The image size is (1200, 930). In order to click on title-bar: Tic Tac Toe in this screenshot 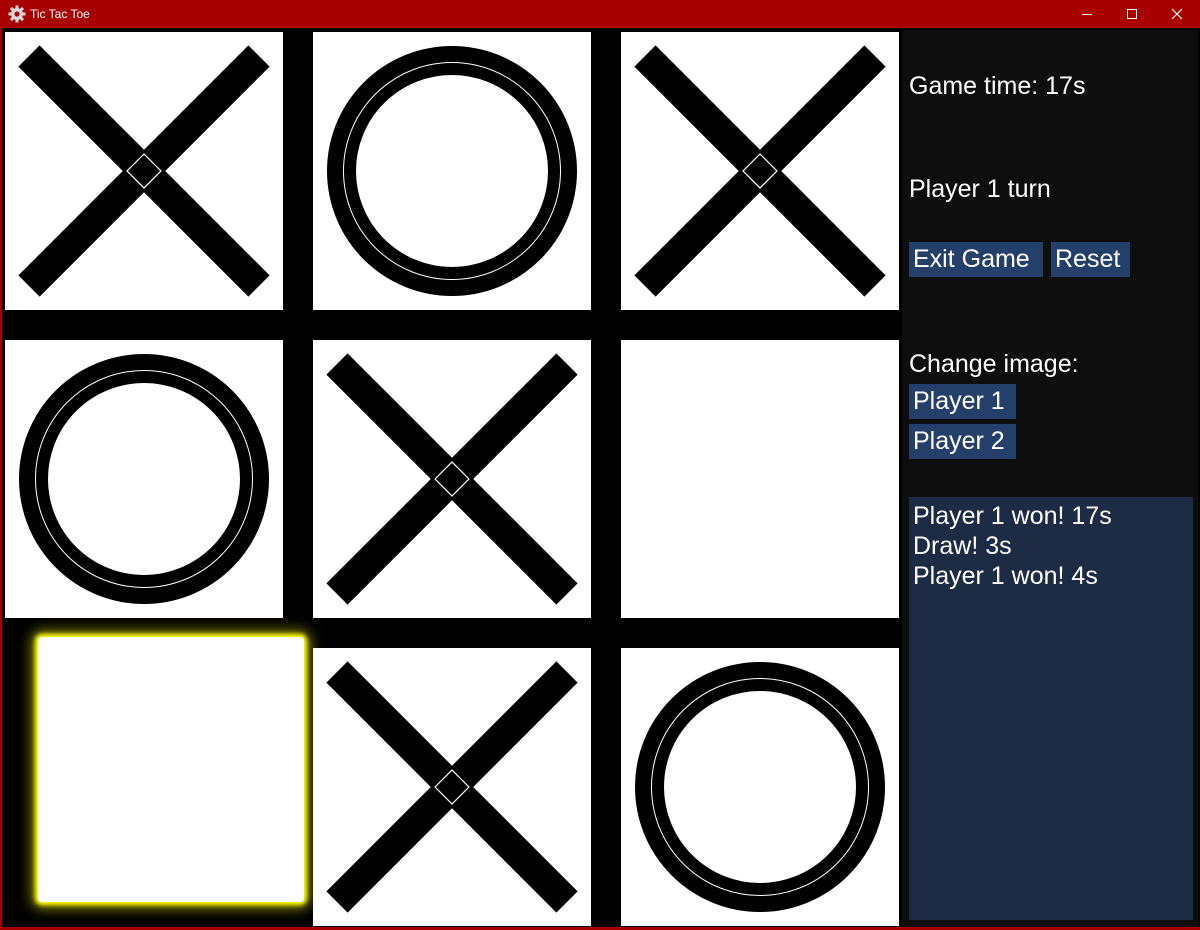, I will do `click(600, 14)`.